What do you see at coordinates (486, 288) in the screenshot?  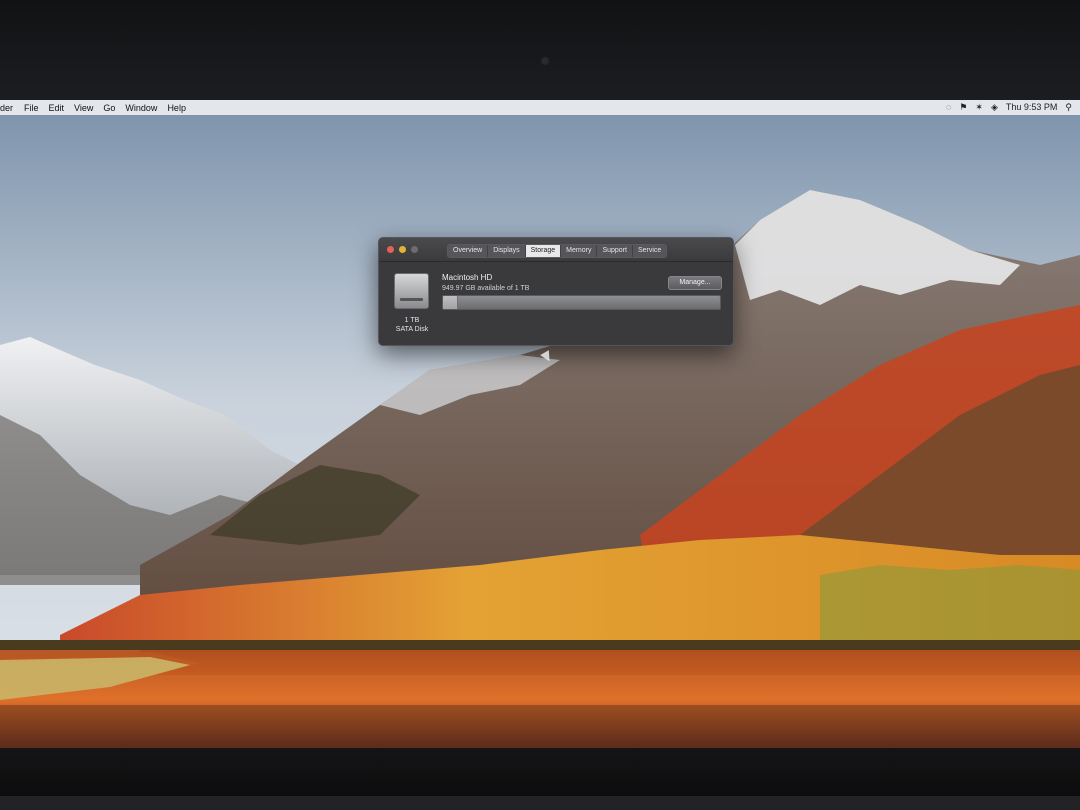 I see `available-space-text: 949.97 GB available of 1 TB` at bounding box center [486, 288].